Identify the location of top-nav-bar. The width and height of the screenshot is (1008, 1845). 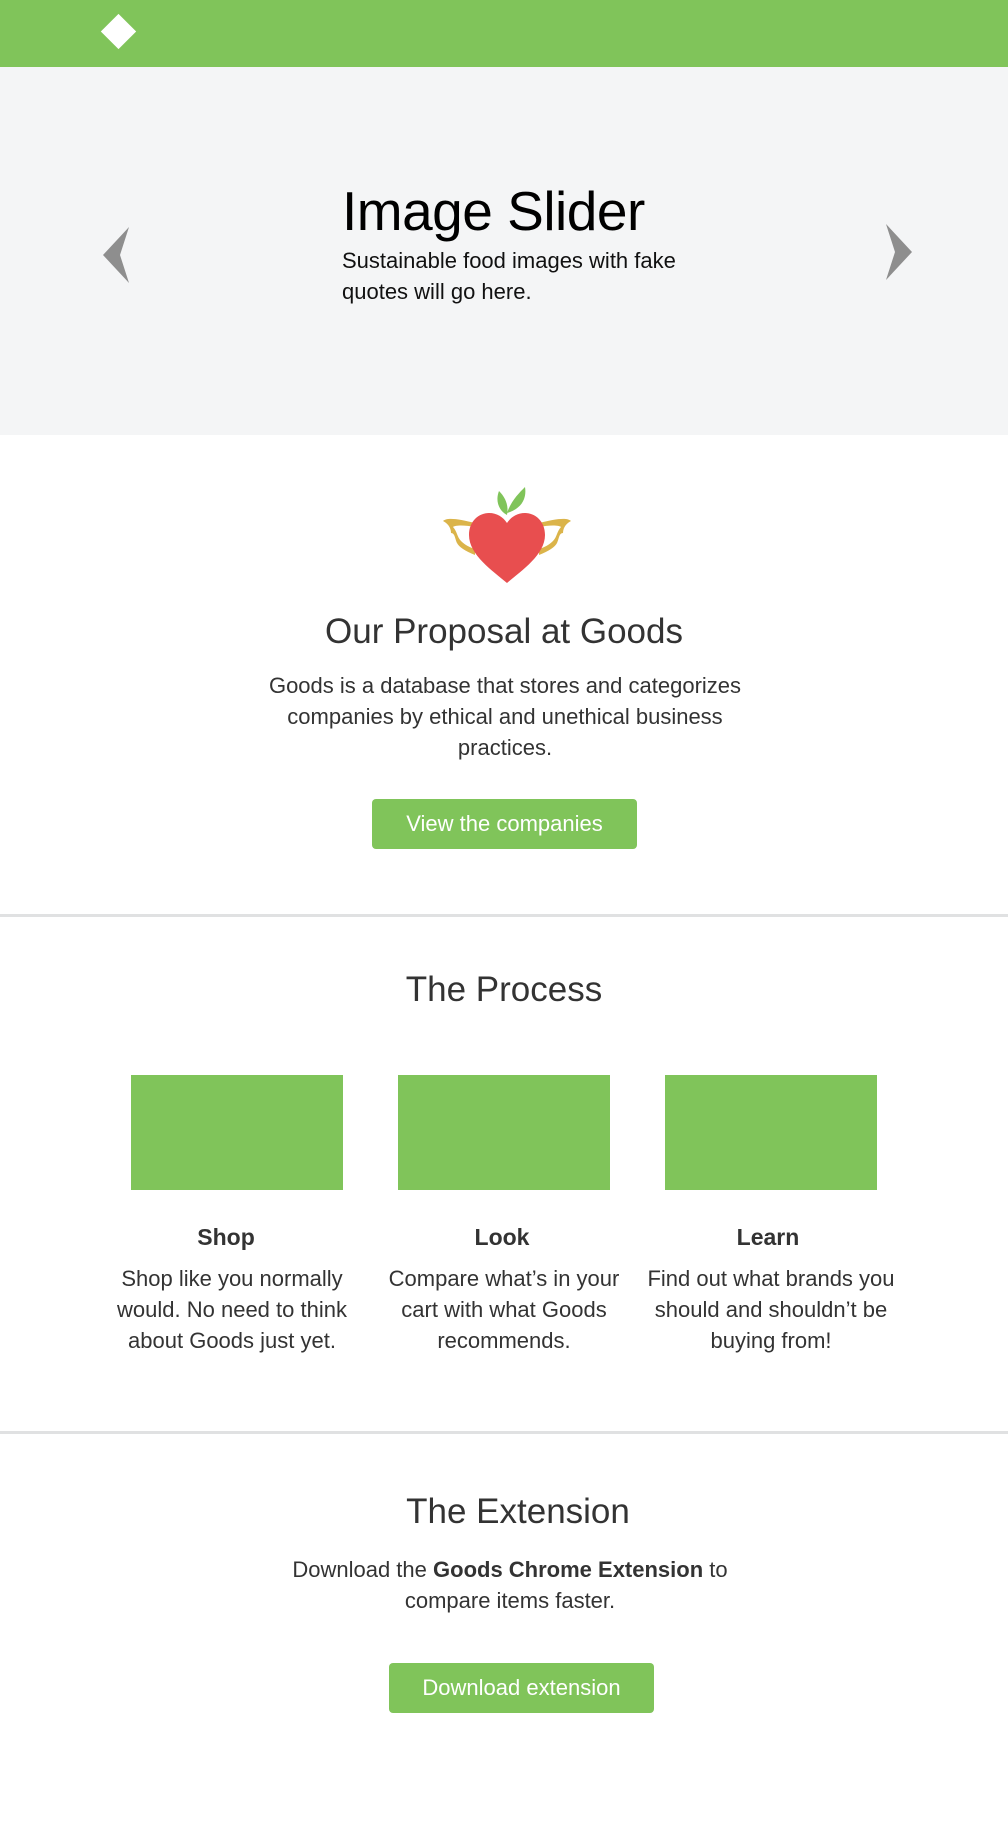
(504, 33).